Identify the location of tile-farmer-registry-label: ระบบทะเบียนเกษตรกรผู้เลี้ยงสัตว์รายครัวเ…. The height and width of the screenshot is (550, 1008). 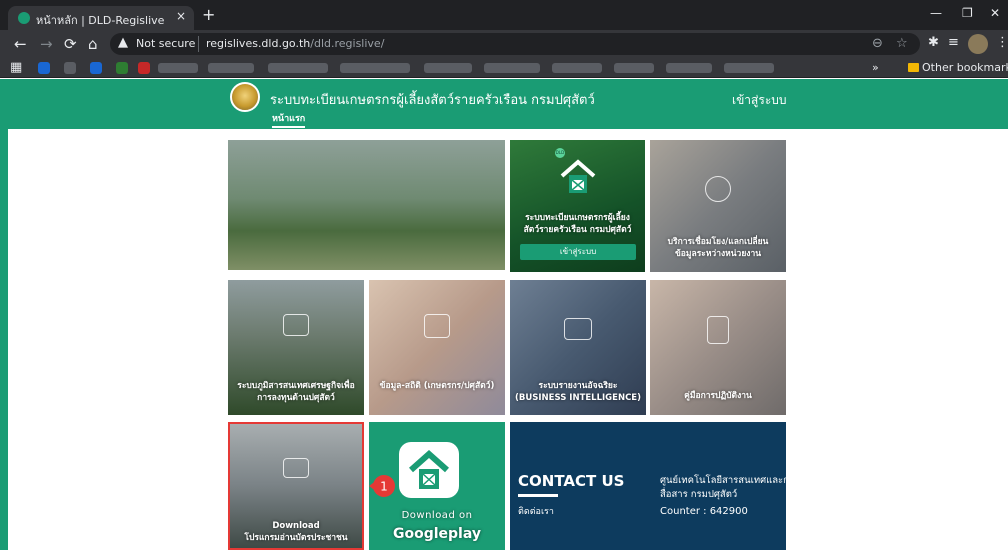
(577, 224).